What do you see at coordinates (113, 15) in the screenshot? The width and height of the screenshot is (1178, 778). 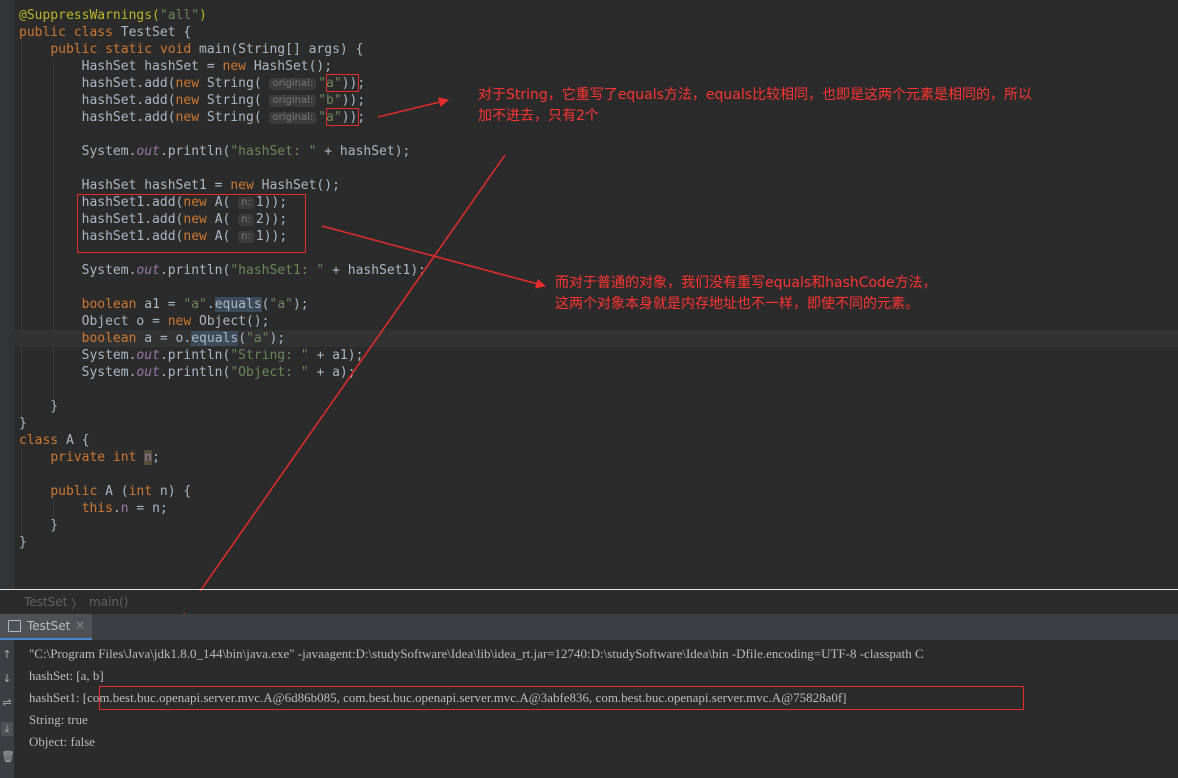 I see `code-line-1: @SuppressWarnings("all")` at bounding box center [113, 15].